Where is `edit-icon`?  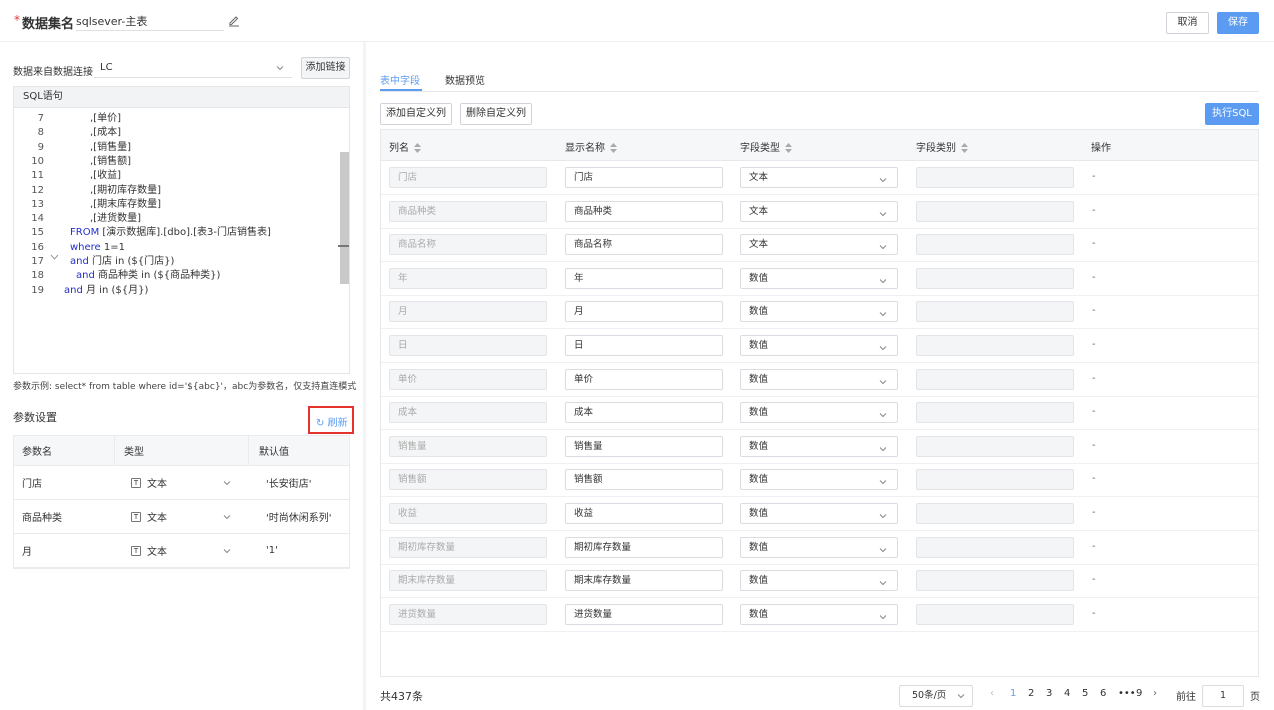 edit-icon is located at coordinates (234, 21).